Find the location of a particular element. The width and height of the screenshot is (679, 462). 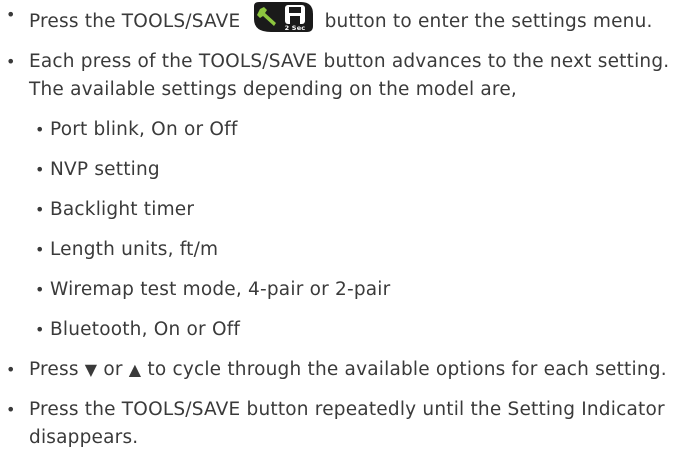

item-text: button to enter the settings menu. is located at coordinates (485, 21).